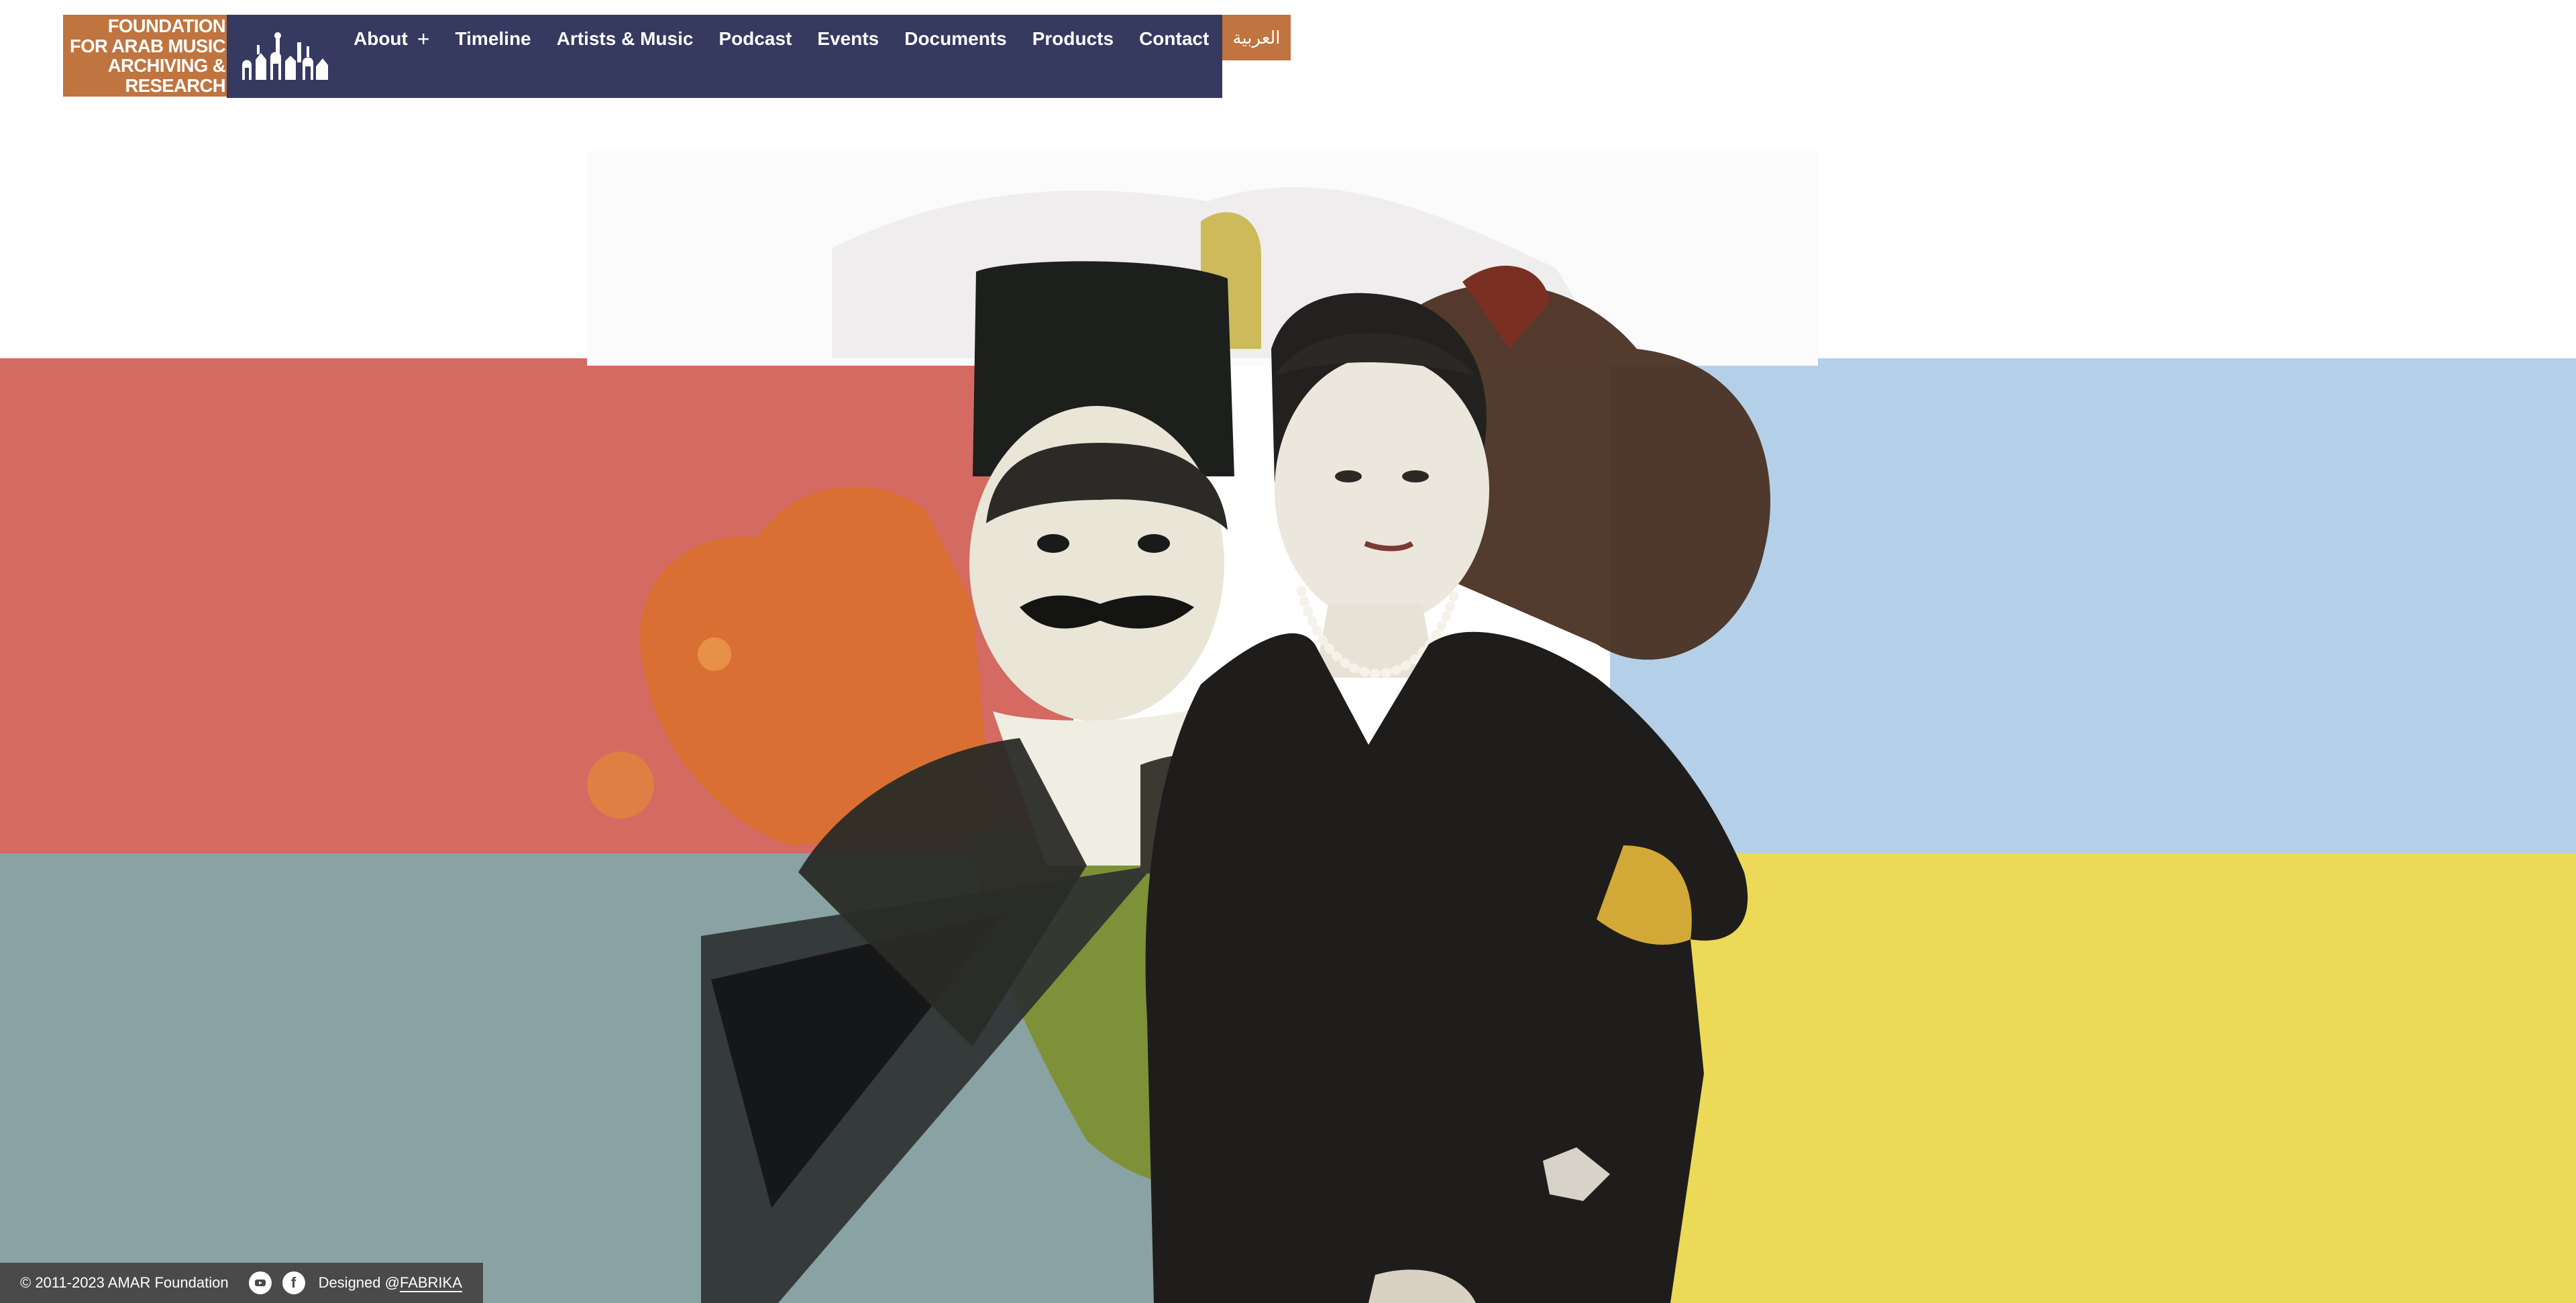 The height and width of the screenshot is (1303, 2576). Describe the element at coordinates (284, 56) in the screenshot. I see `amar-skyline-logo-icon` at that location.